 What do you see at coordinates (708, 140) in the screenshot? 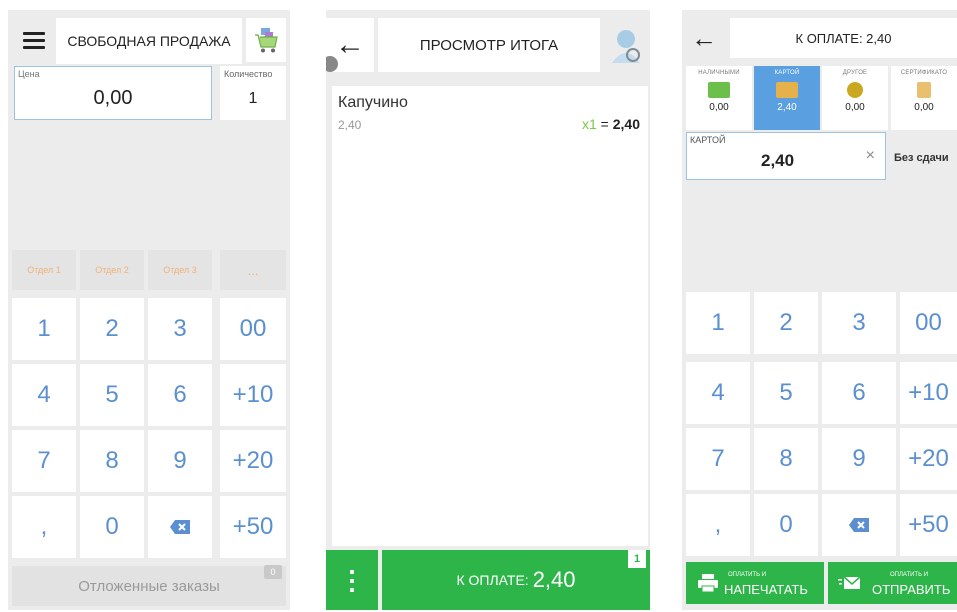
I see `card-amount-label: КАРТОЙ` at bounding box center [708, 140].